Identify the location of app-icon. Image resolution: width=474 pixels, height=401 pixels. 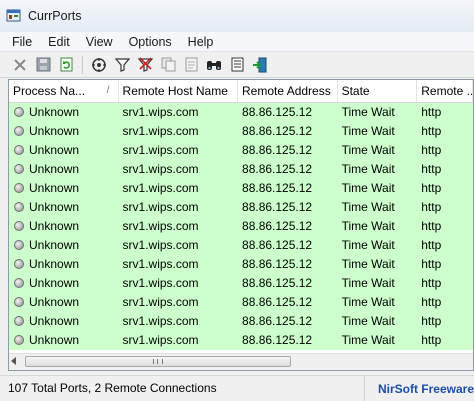
(13, 15).